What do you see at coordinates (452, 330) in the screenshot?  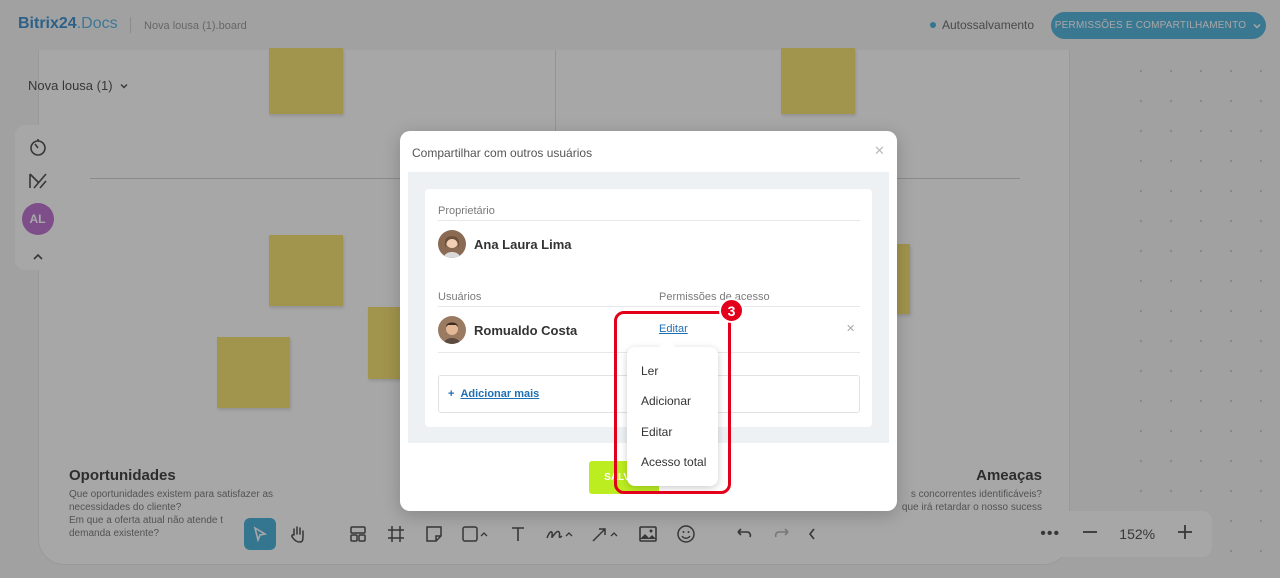 I see `user-avatar` at bounding box center [452, 330].